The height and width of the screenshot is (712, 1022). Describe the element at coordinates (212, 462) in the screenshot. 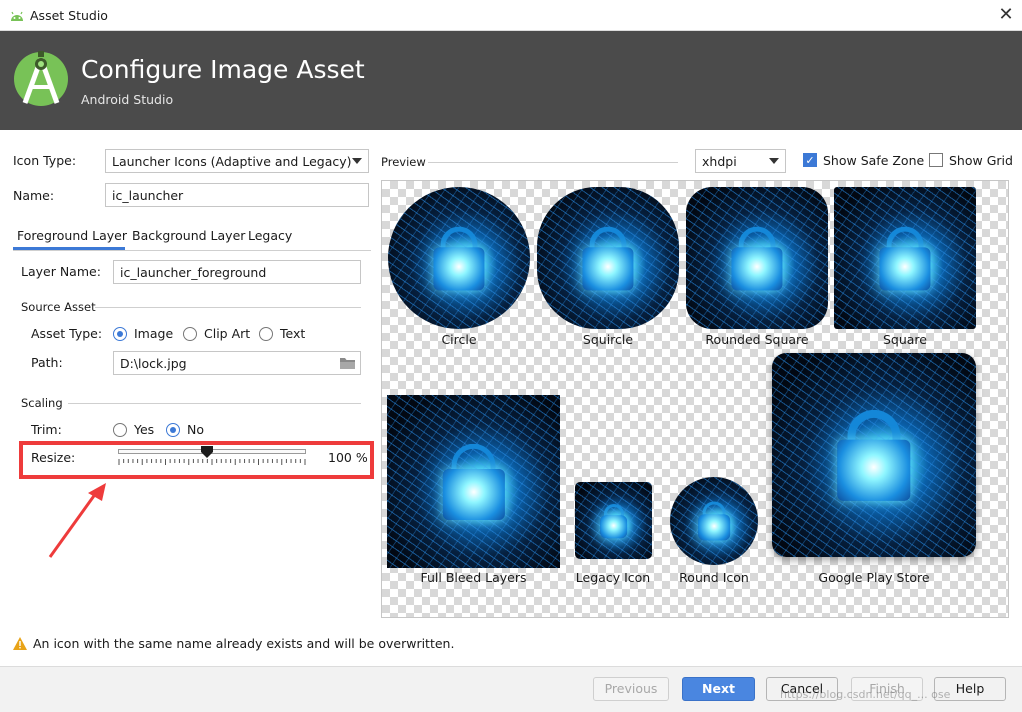

I see `resize-slider-ticks` at that location.